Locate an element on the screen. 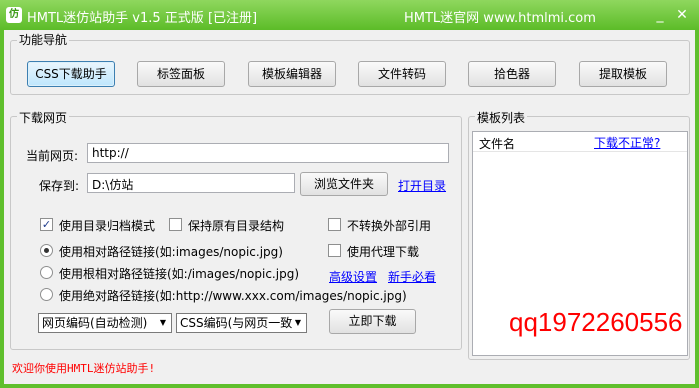 This screenshot has height=388, width=699. nav-group-title: 功能导航 is located at coordinates (43, 39).